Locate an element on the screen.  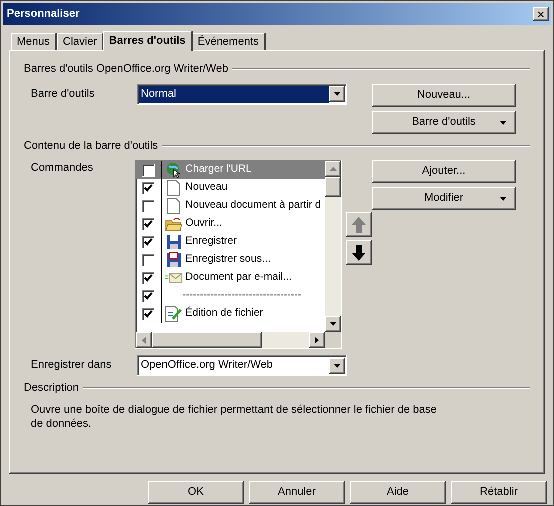
command-item: Charger l'URL is located at coordinates (243, 170).